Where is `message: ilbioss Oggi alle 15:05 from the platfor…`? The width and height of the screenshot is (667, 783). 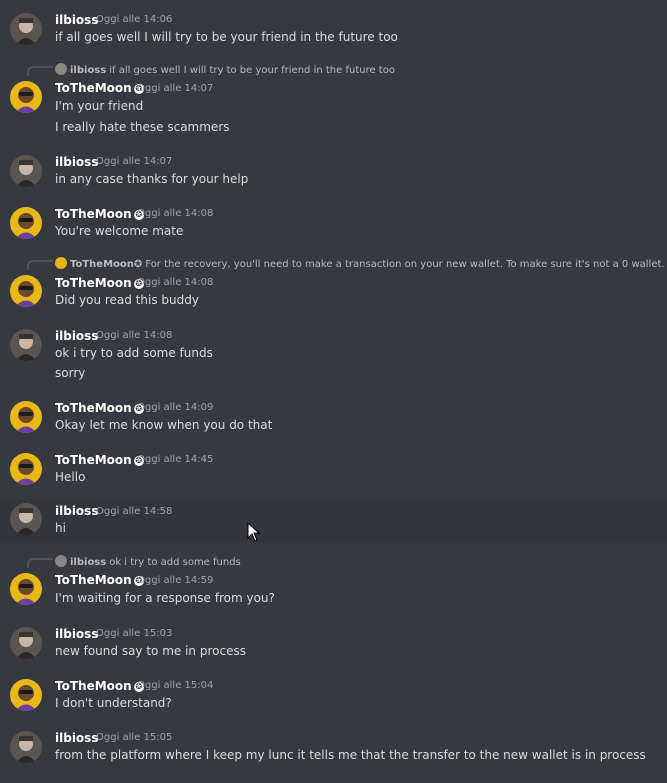
message: ilbioss Oggi alle 15:05 from the platfor… is located at coordinates (333, 748).